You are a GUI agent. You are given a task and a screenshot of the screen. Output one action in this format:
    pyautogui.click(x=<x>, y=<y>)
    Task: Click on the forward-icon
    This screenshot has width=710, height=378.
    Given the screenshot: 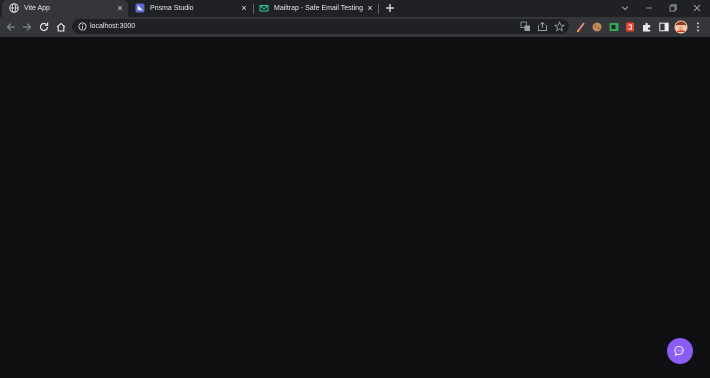 What is the action you would take?
    pyautogui.click(x=27, y=27)
    